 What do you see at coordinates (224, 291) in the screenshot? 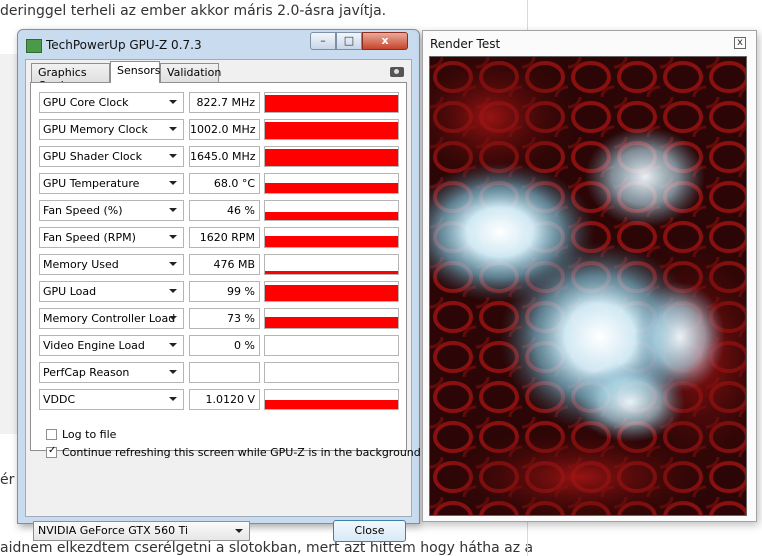
I see `sensor-value: 99 %` at bounding box center [224, 291].